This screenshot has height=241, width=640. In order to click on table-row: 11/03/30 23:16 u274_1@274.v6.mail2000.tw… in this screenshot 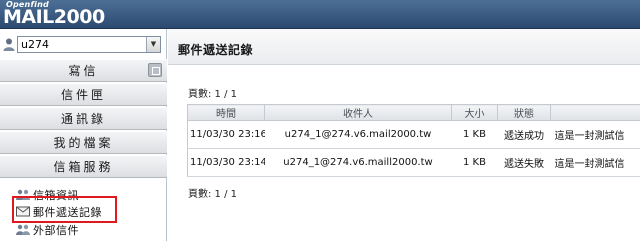, I will do `click(413, 134)`.